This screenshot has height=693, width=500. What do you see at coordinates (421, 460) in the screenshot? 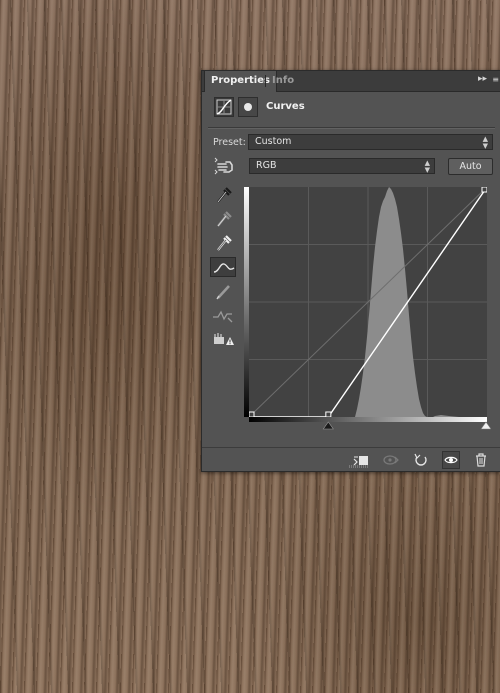
I see `reset-adjustment-icon` at bounding box center [421, 460].